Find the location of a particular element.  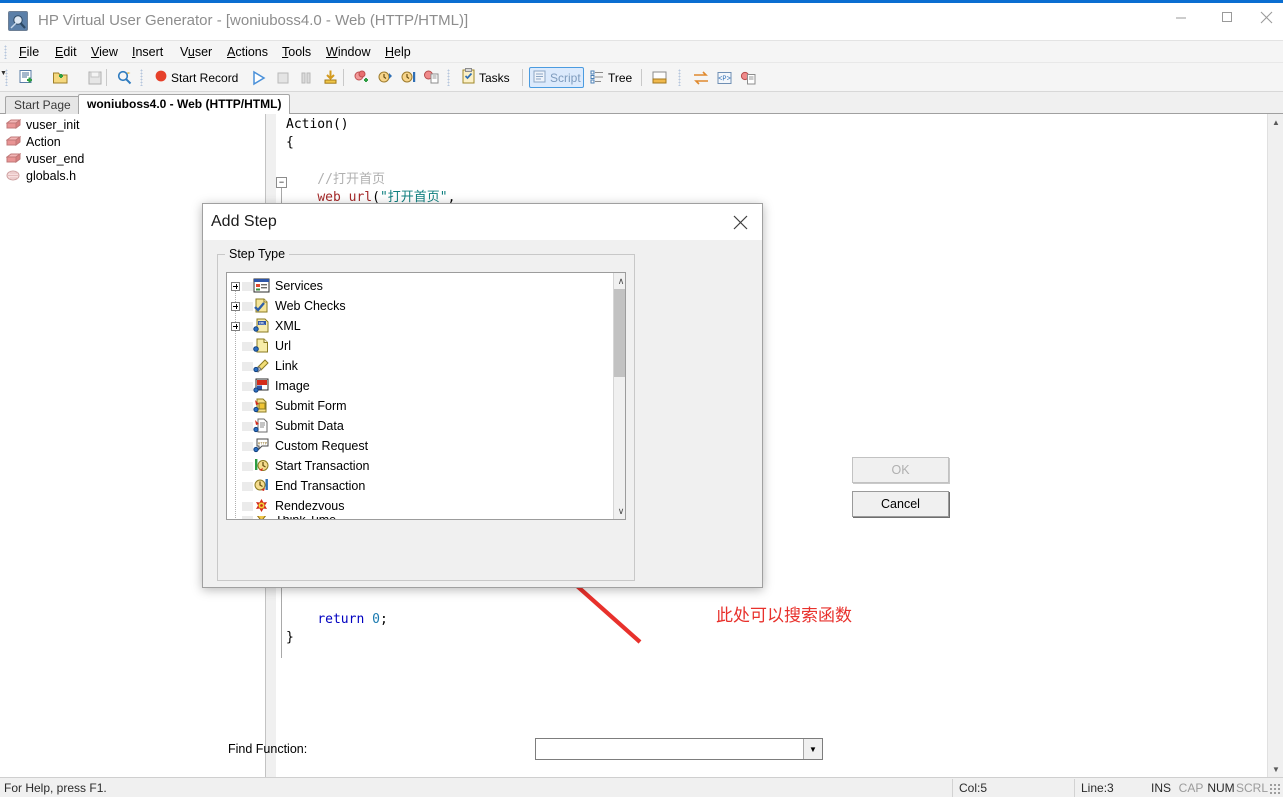

ok-button: OK is located at coordinates (900, 470).